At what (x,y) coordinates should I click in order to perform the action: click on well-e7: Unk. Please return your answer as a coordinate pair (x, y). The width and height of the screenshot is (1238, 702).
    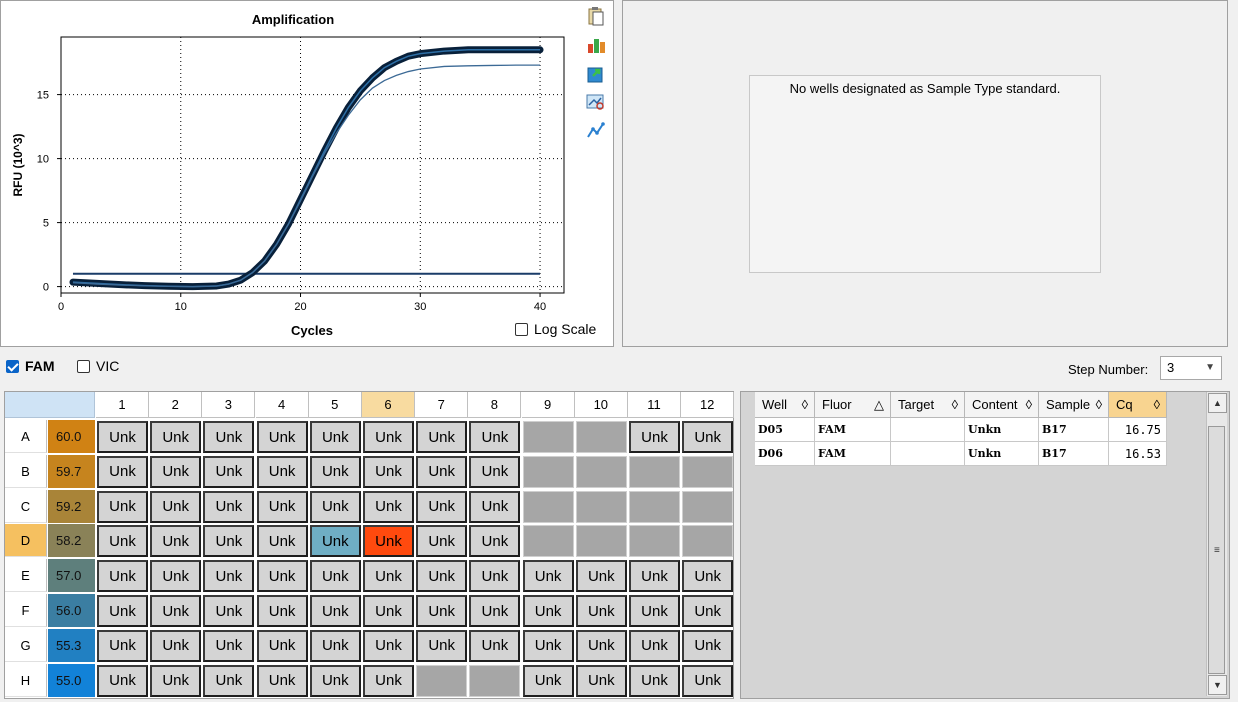
    Looking at the image, I should click on (442, 576).